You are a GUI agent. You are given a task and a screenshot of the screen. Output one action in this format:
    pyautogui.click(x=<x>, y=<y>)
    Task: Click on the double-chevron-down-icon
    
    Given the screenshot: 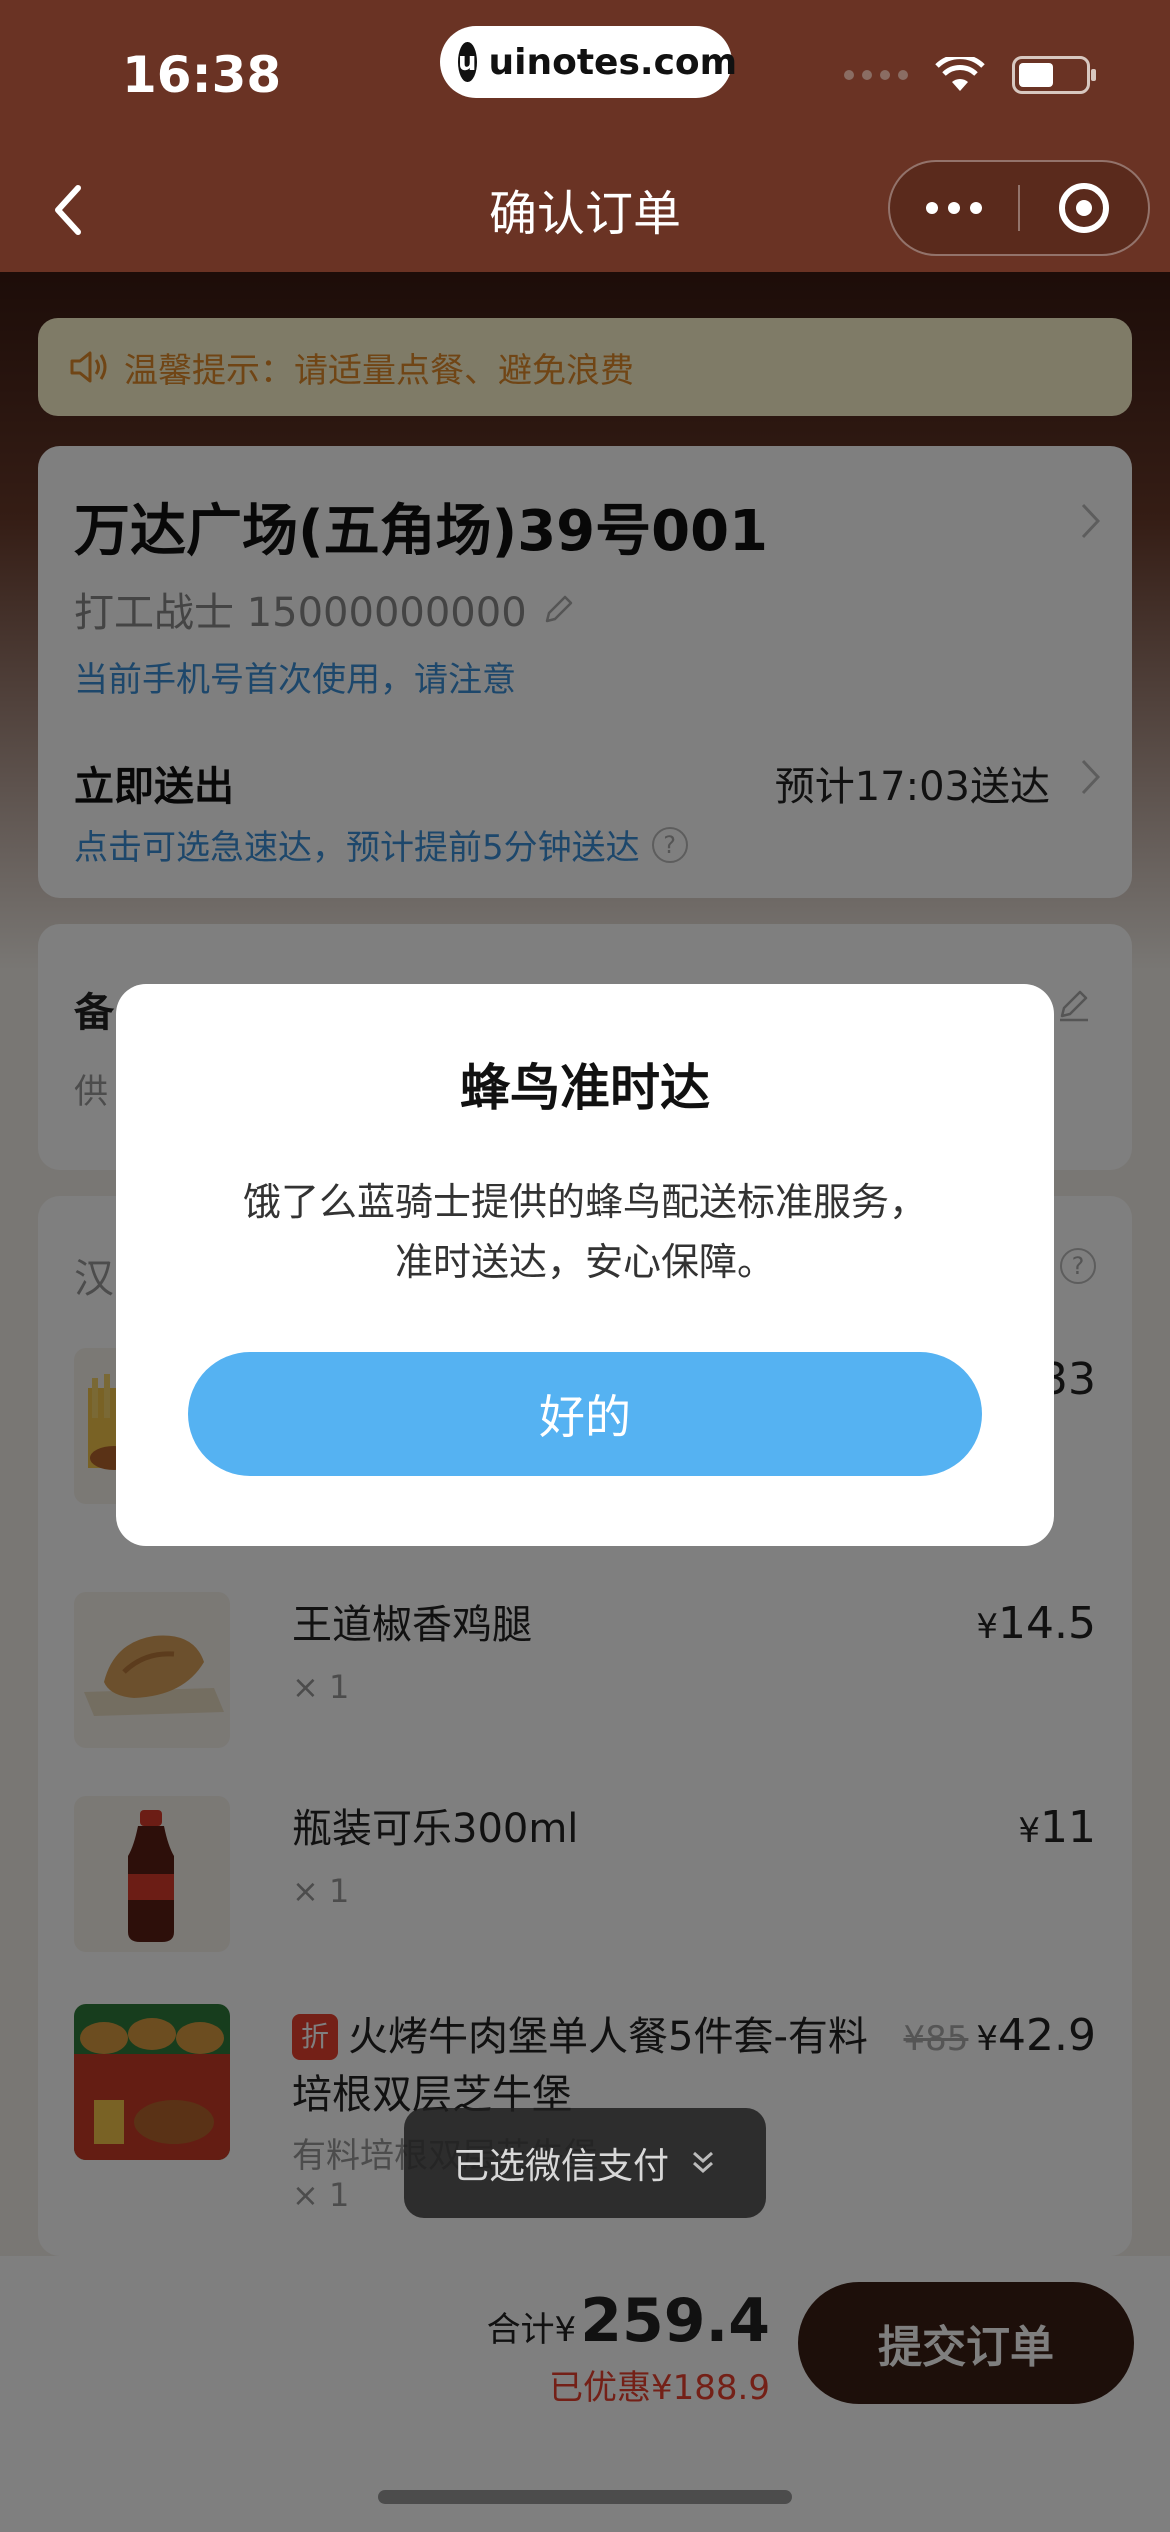 What is the action you would take?
    pyautogui.click(x=703, y=2162)
    